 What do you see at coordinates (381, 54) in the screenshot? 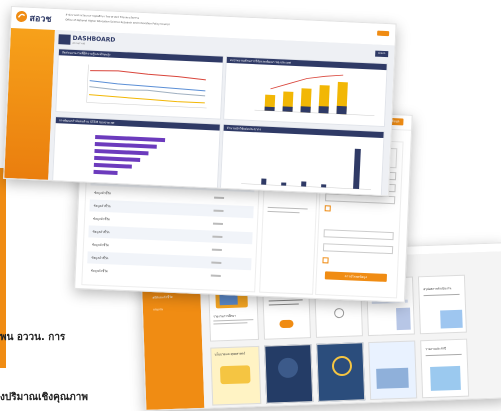
I see `export-button: ส่งออก` at bounding box center [381, 54].